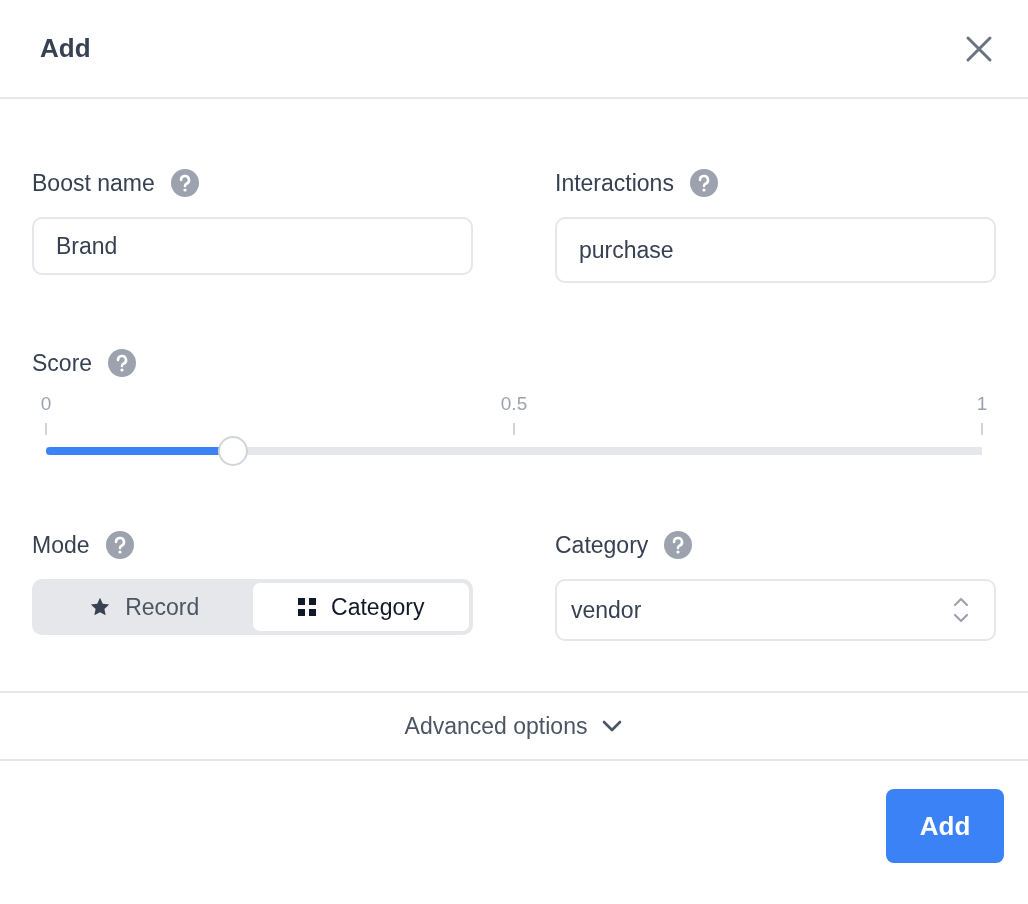 The image size is (1028, 904). I want to click on add-button: Add, so click(945, 826).